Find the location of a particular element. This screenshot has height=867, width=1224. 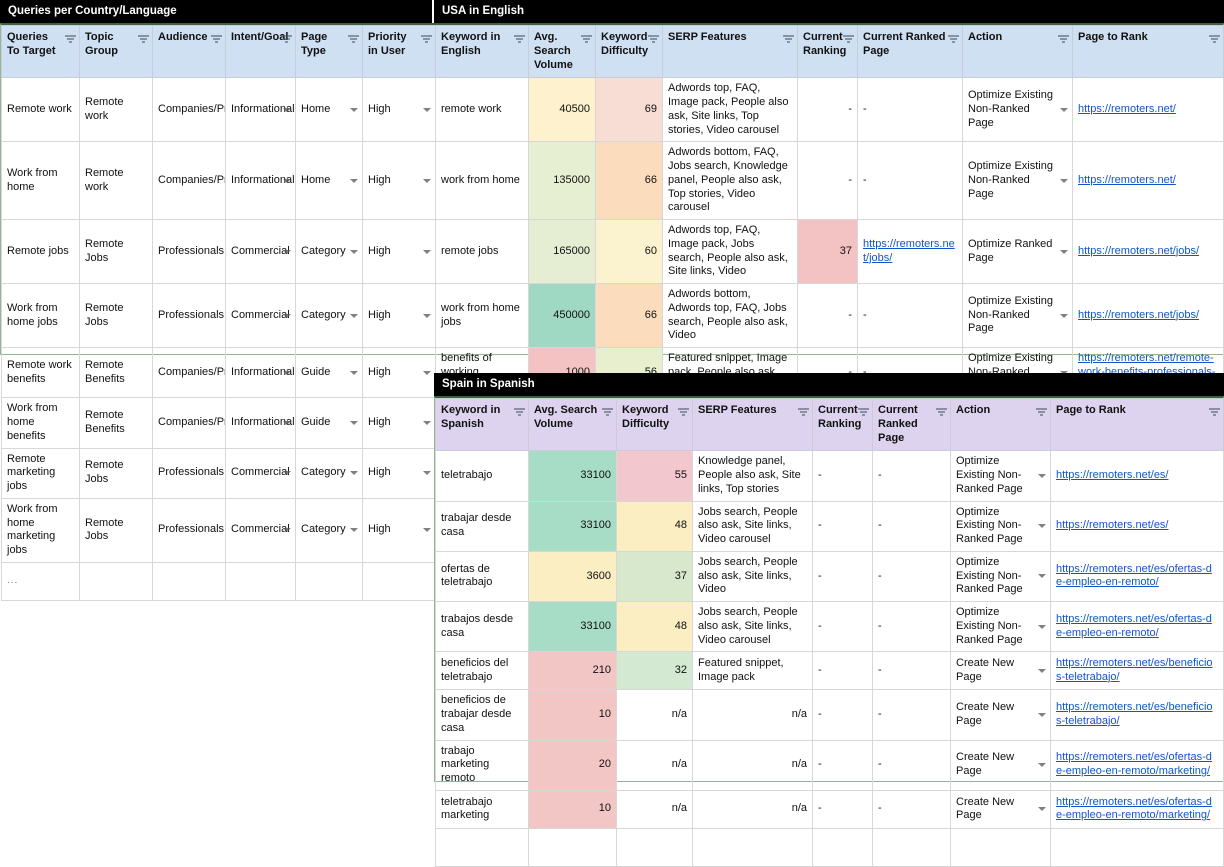

cell-action: Optimize Ranked Page is located at coordinates (1017, 251).